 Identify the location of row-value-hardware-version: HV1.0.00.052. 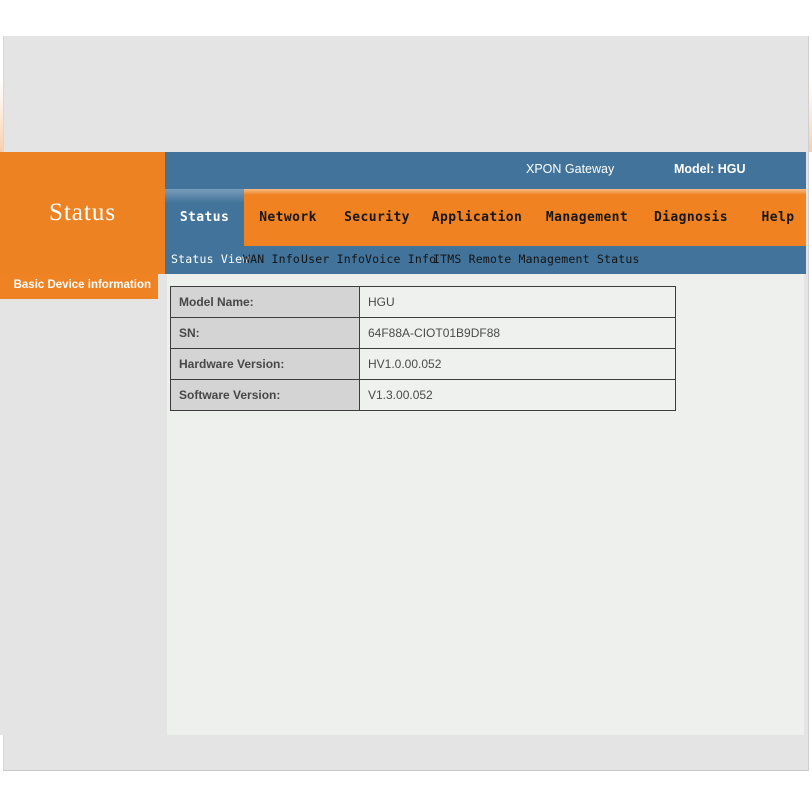
(517, 364).